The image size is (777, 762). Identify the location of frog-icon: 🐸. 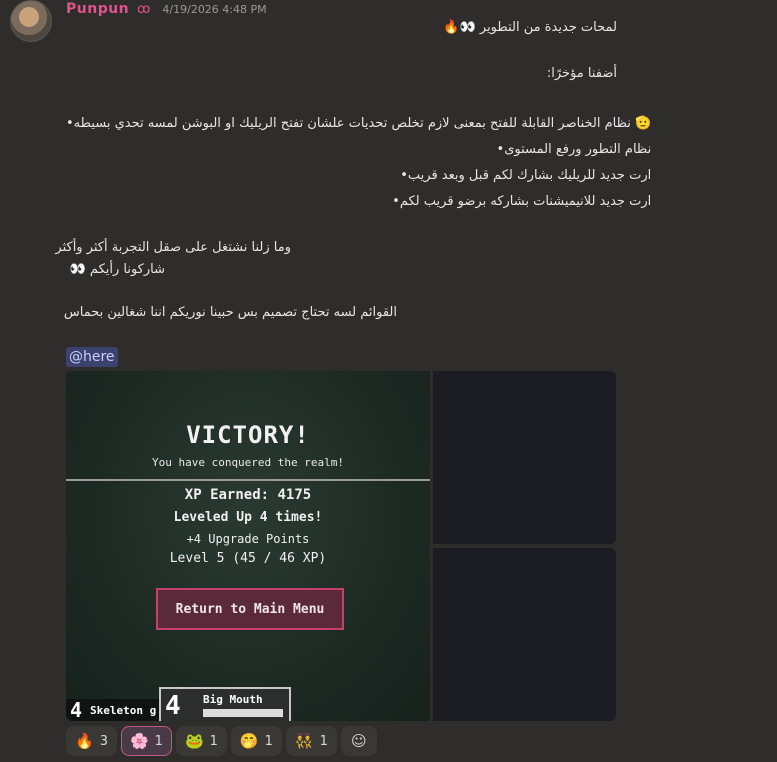
(194, 741).